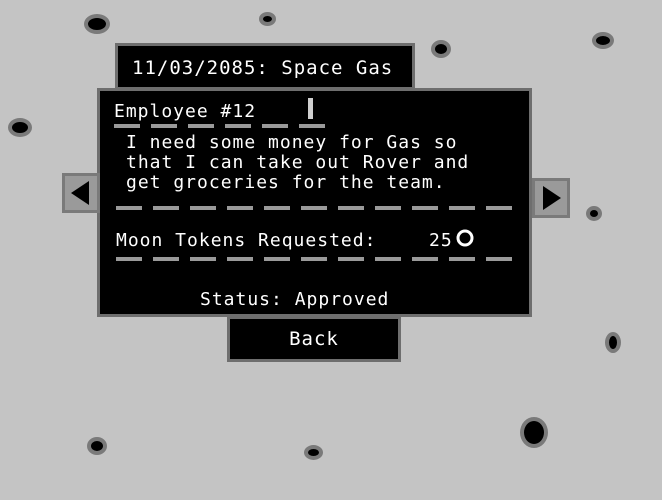 Image resolution: width=662 pixels, height=500 pixels. I want to click on tokens-label: Moon Tokens Requested:, so click(246, 240).